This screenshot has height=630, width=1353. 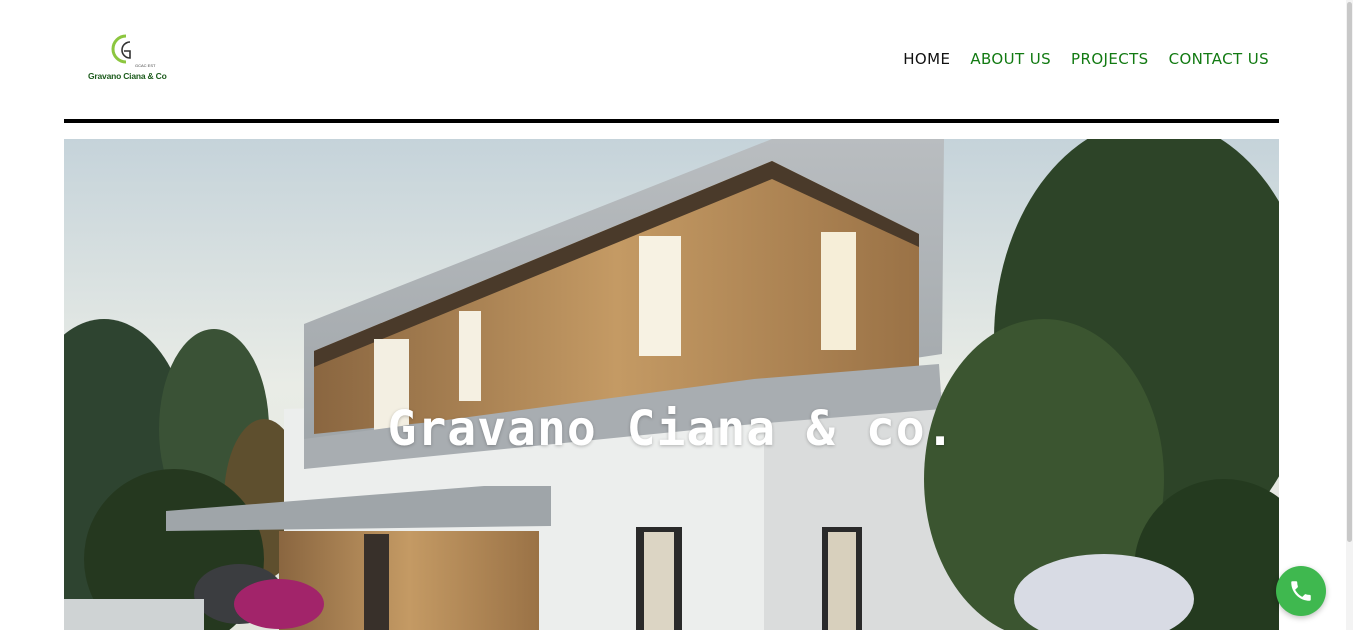 I want to click on scrollbar, so click(x=1349, y=315).